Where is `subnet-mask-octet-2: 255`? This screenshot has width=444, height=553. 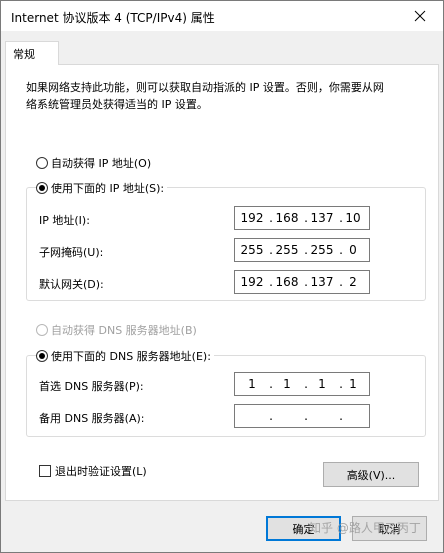 subnet-mask-octet-2: 255 is located at coordinates (287, 250).